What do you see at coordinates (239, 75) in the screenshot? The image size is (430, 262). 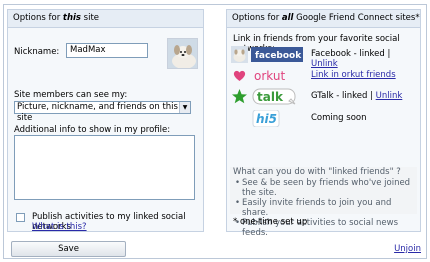 I see `orkut-heart-icon` at bounding box center [239, 75].